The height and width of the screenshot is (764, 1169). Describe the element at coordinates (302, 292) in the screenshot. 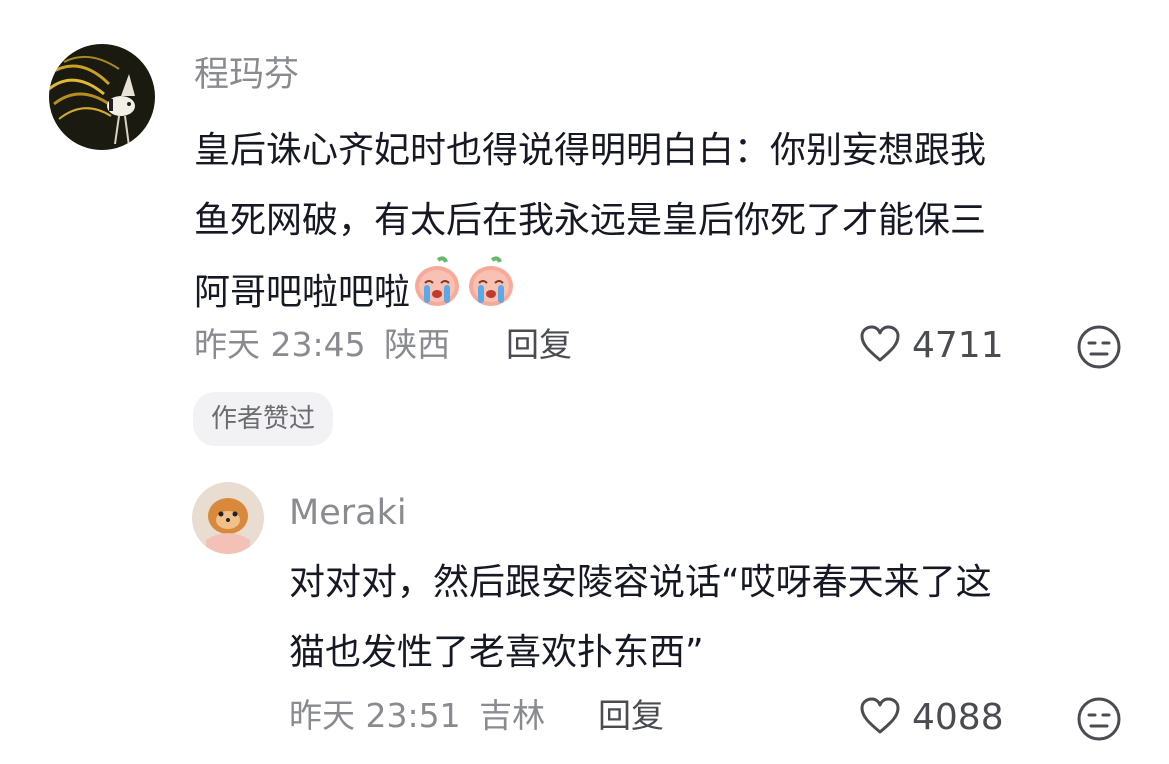

I see `comment-body-text: 阿哥吧啦吧啦` at that location.